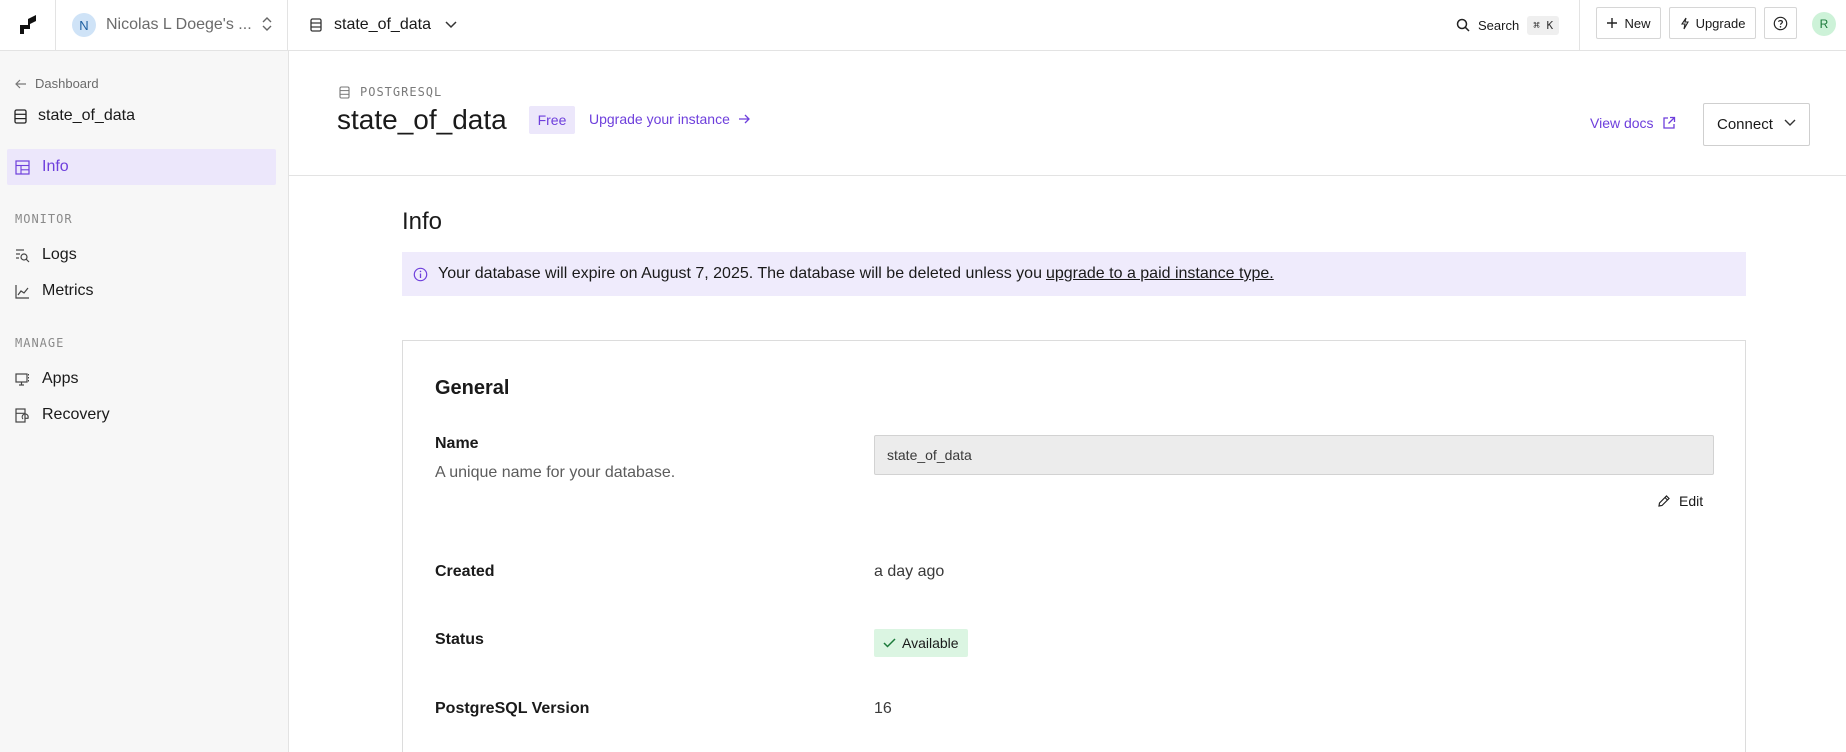 Image resolution: width=1846 pixels, height=752 pixels. I want to click on pencil-icon, so click(1664, 501).